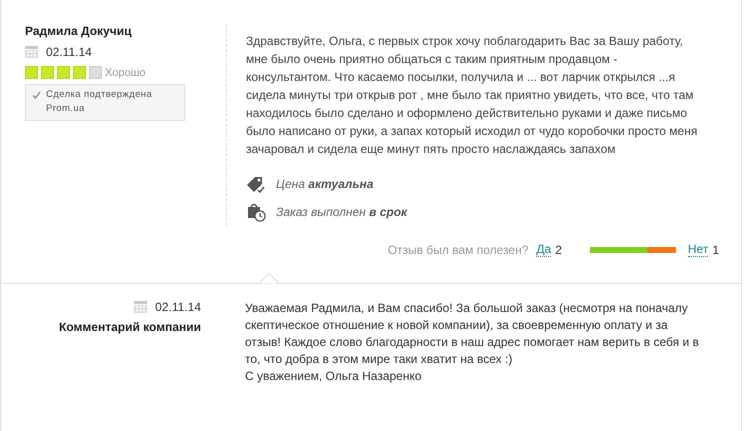 The width and height of the screenshot is (744, 431). I want to click on author-name: Радмила Докучиц, so click(78, 31).